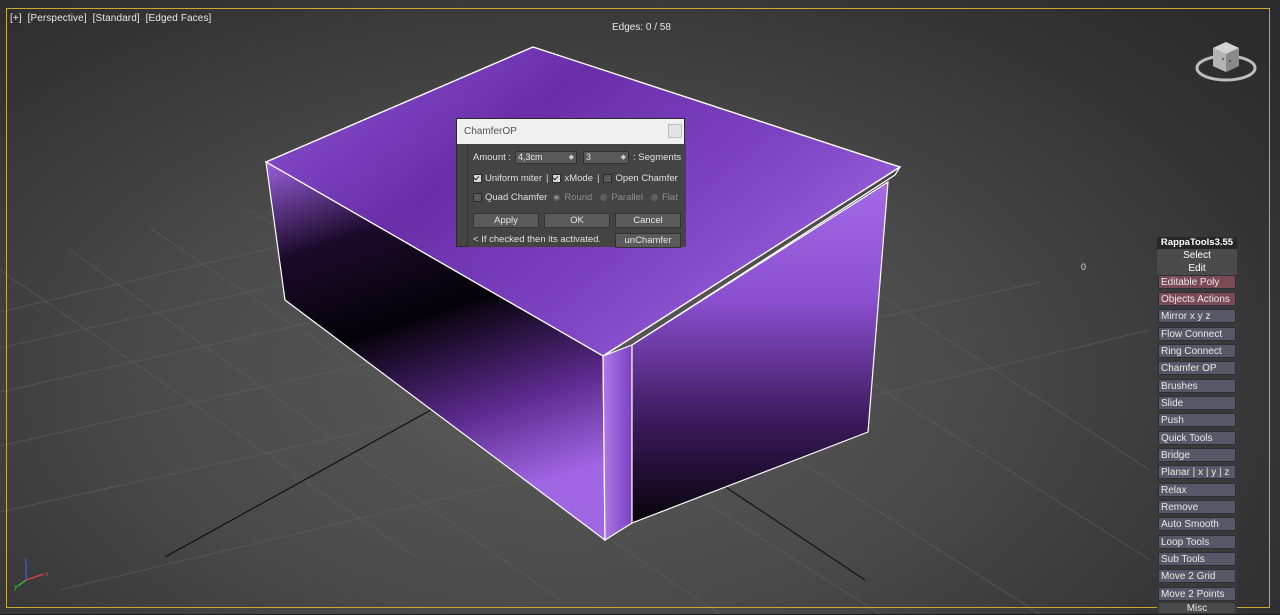  What do you see at coordinates (530, 156) in the screenshot?
I see `amount-value: 4,3cm` at bounding box center [530, 156].